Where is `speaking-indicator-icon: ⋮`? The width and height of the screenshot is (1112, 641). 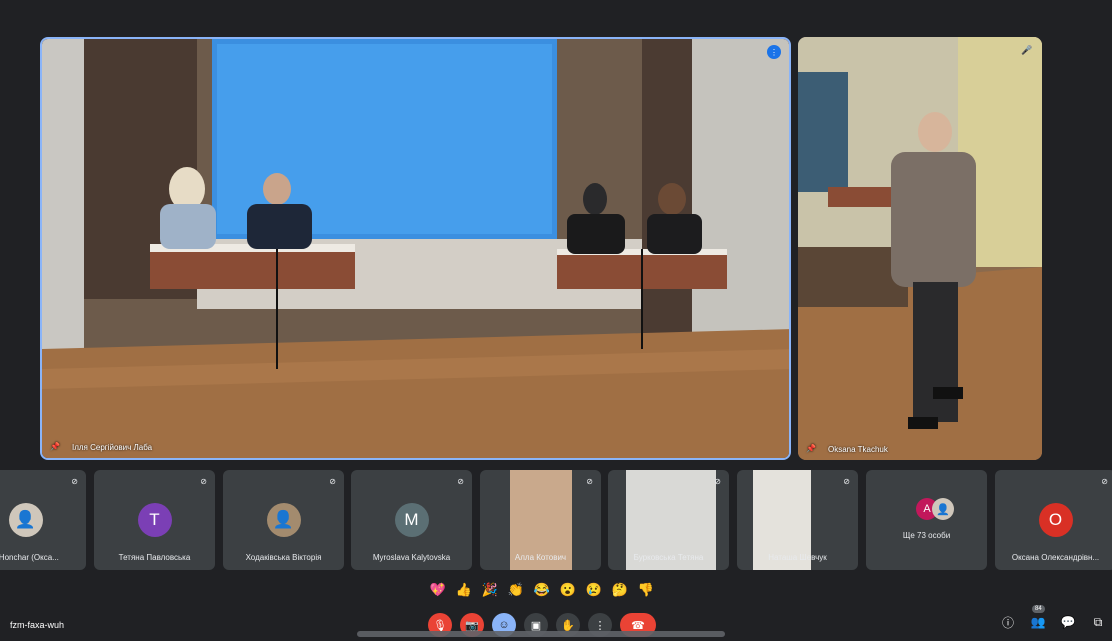 speaking-indicator-icon: ⋮ is located at coordinates (774, 52).